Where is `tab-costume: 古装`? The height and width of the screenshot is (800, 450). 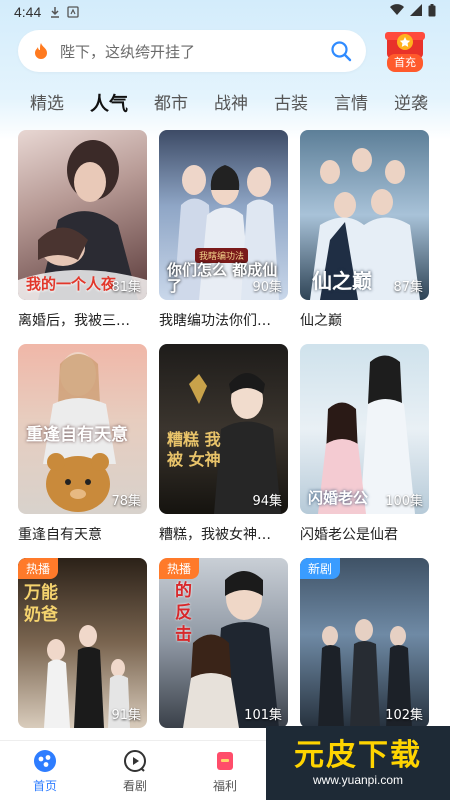
tab-costume: 古装 is located at coordinates (291, 104).